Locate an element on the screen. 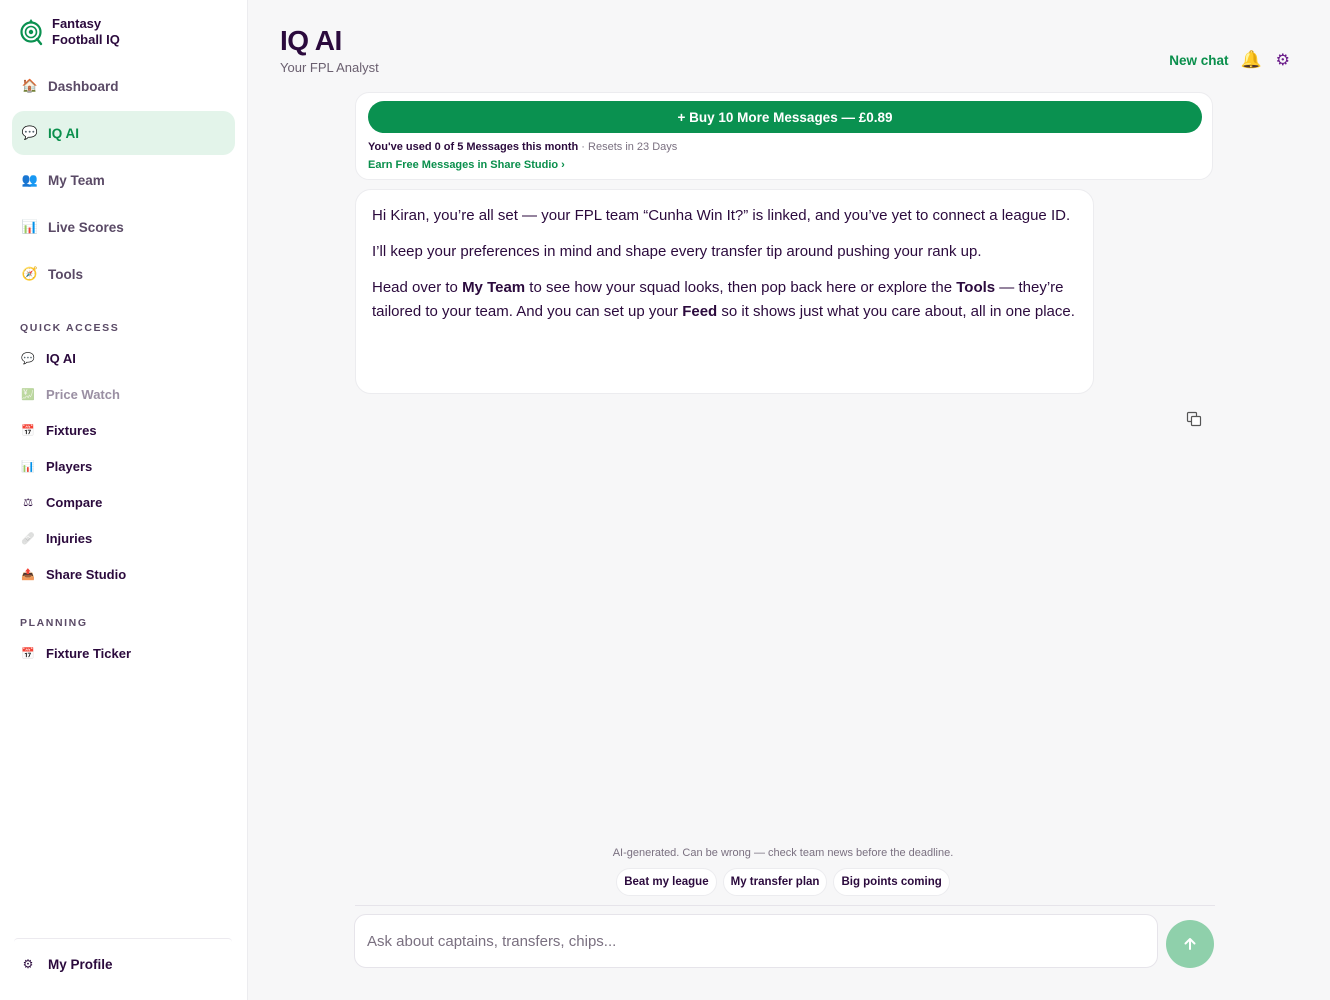 The image size is (1330, 1000). brand-line-1: Fantasy is located at coordinates (77, 23).